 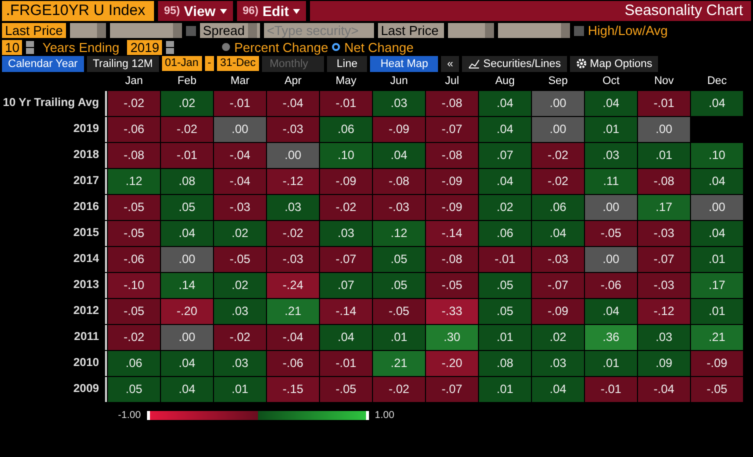 What do you see at coordinates (134, 285) in the screenshot?
I see `heatmap-cell: -.10` at bounding box center [134, 285].